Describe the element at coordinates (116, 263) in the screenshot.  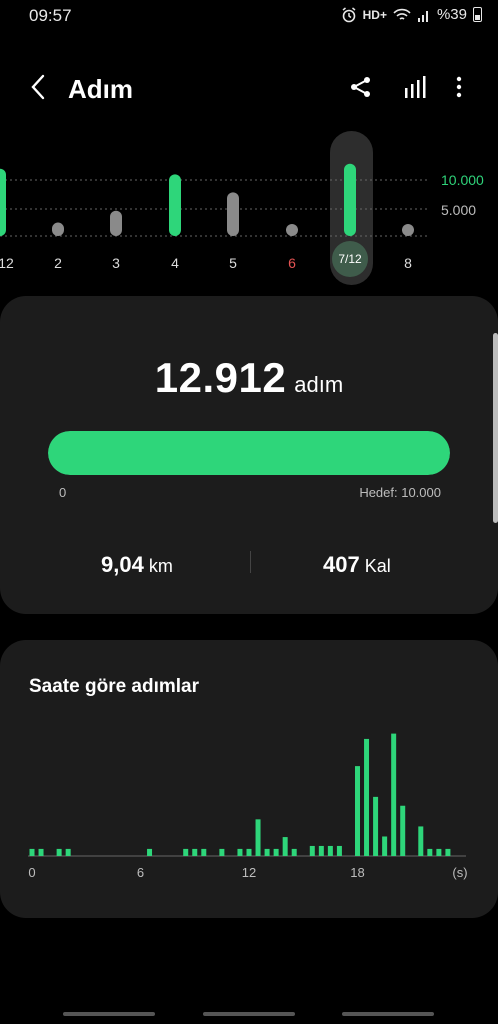
I see `week-day-label: 3` at that location.